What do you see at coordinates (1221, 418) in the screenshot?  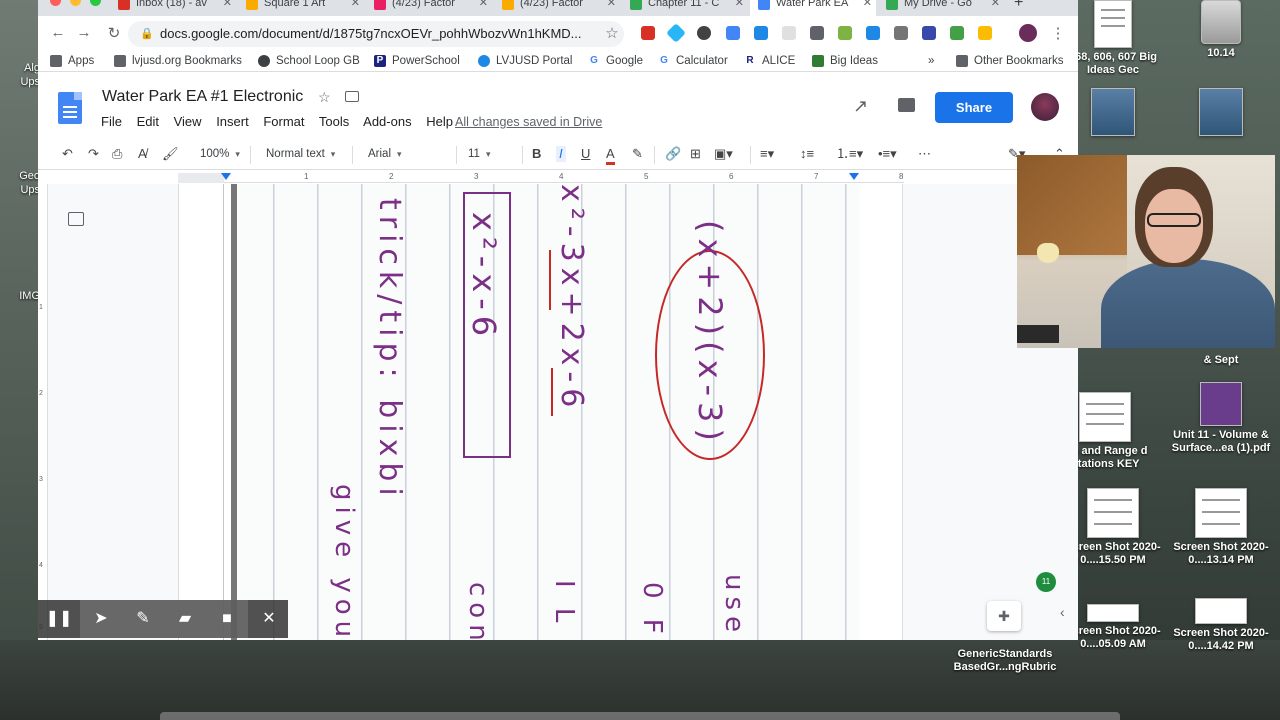 I see `desktop-pdf-icon: Unit 11 - Volume & Surface...ea (1).pdf` at bounding box center [1221, 418].